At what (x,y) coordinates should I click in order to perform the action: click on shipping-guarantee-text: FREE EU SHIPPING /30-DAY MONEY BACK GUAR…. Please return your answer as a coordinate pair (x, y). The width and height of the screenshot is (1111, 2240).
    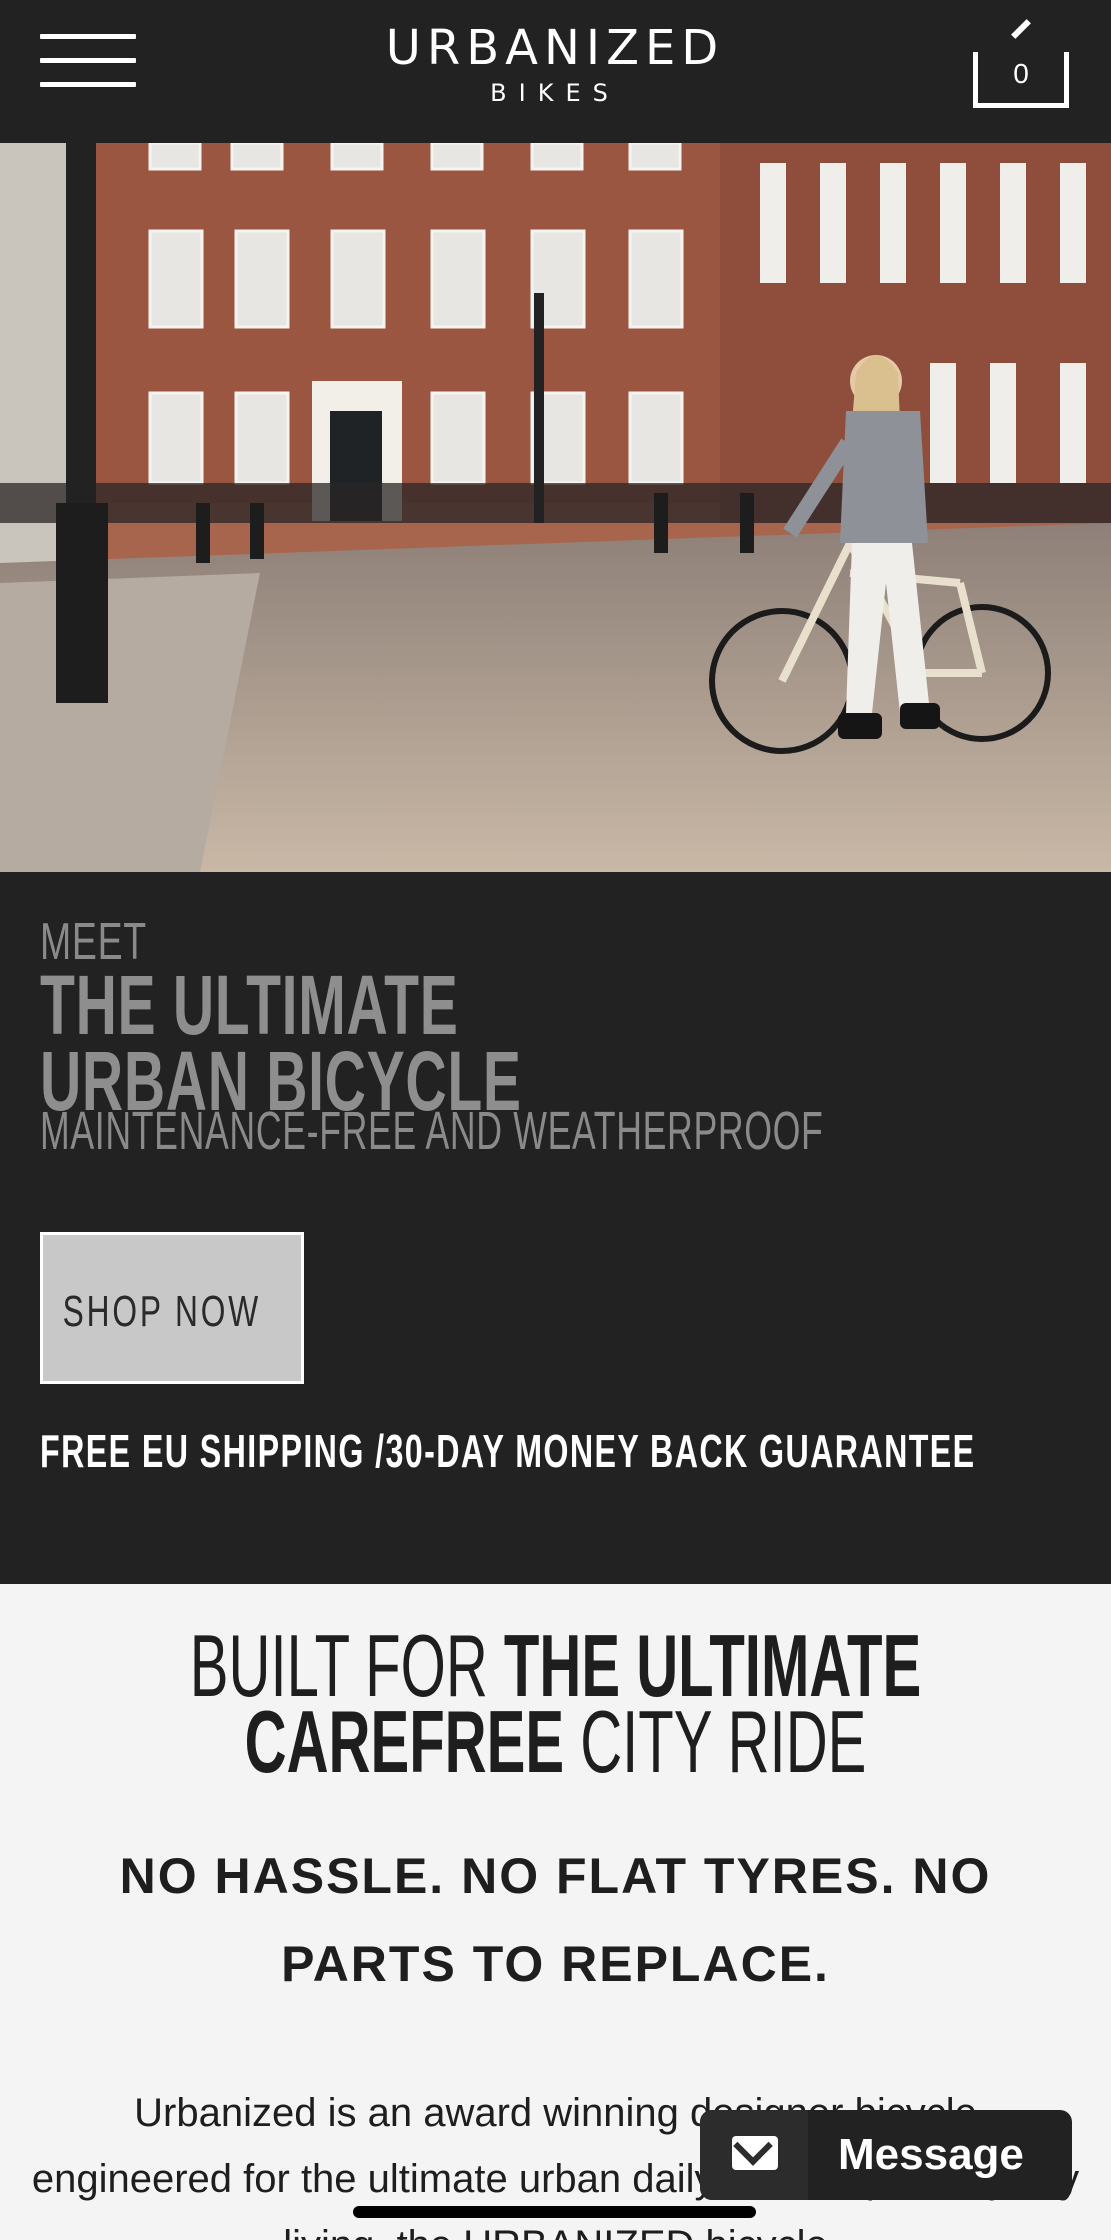
    Looking at the image, I should click on (508, 1451).